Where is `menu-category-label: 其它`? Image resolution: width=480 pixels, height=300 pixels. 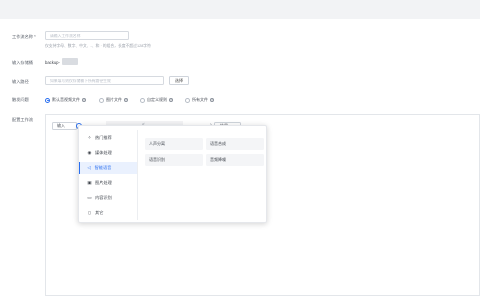
menu-category-label: 其它 is located at coordinates (99, 212).